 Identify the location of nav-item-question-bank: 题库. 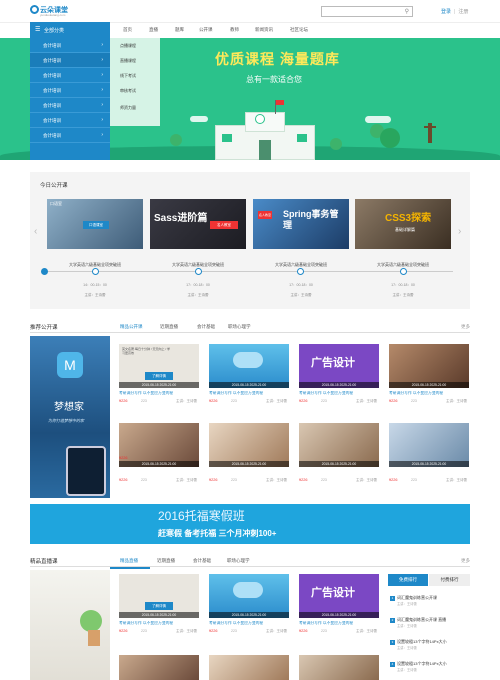
(179, 30).